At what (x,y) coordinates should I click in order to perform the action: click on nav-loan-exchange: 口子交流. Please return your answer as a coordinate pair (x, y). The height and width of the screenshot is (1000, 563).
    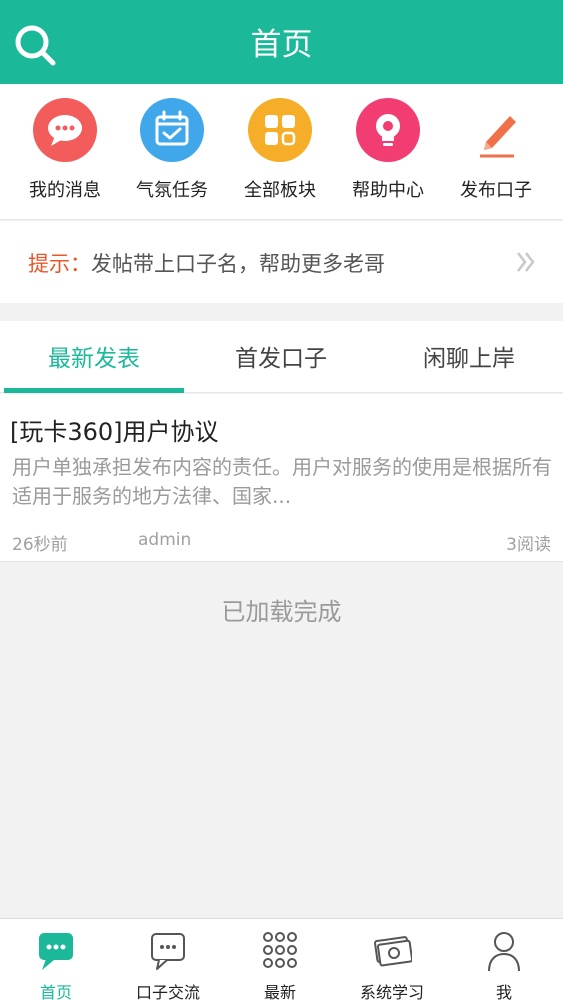
    Looking at the image, I should click on (168, 959).